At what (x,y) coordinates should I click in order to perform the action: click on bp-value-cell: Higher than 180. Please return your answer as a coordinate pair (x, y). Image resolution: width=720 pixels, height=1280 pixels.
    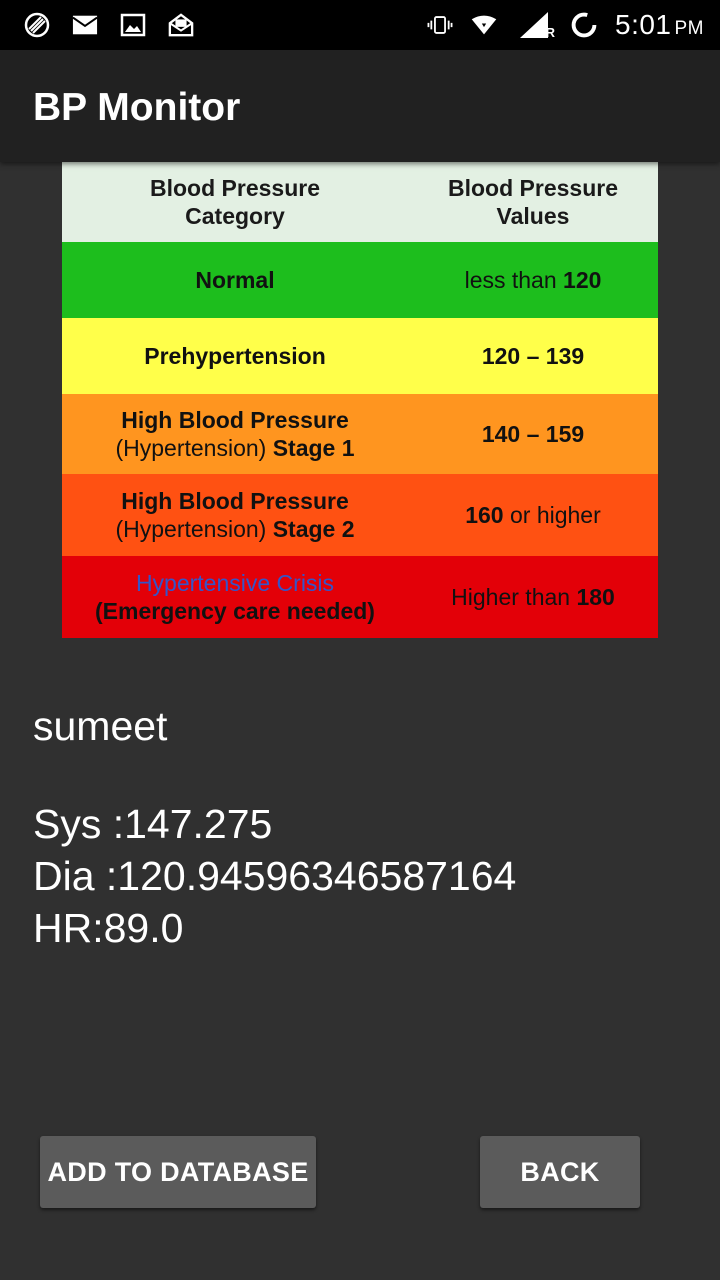
    Looking at the image, I should click on (533, 597).